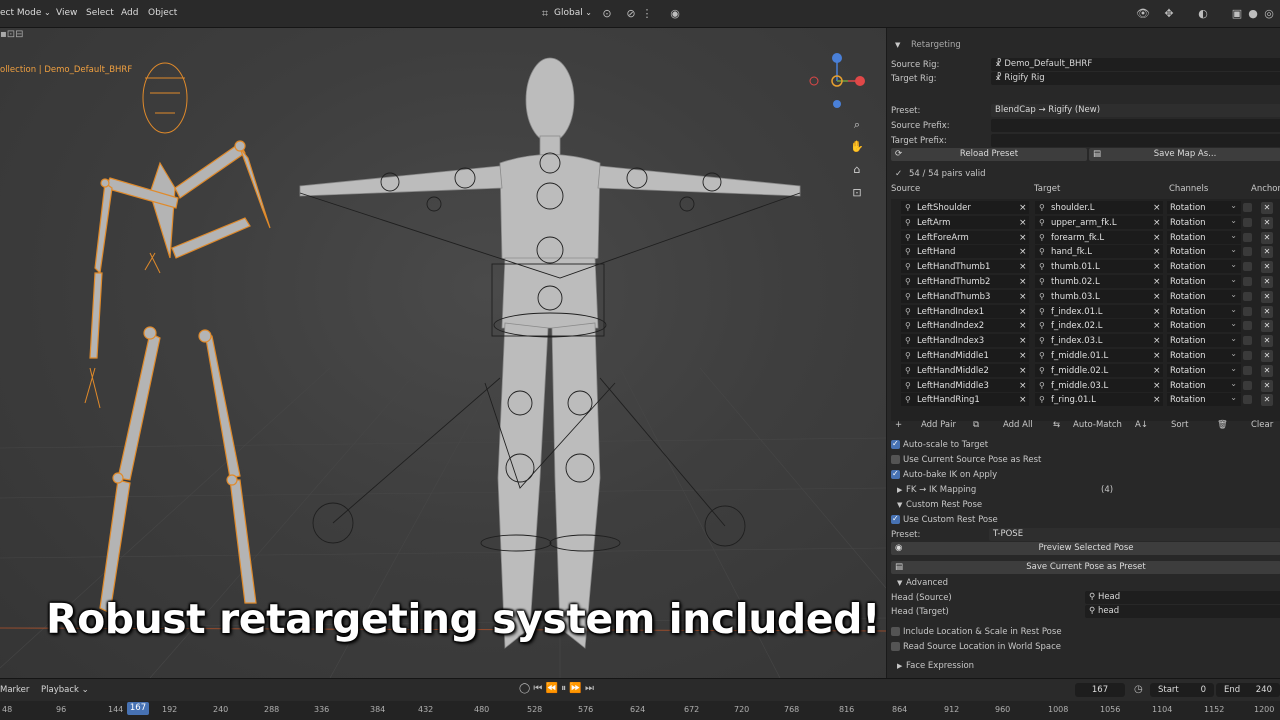  What do you see at coordinates (1099, 237) in the screenshot?
I see `target-bone-field: ⚲ forearm_fk.L ×` at bounding box center [1099, 237].